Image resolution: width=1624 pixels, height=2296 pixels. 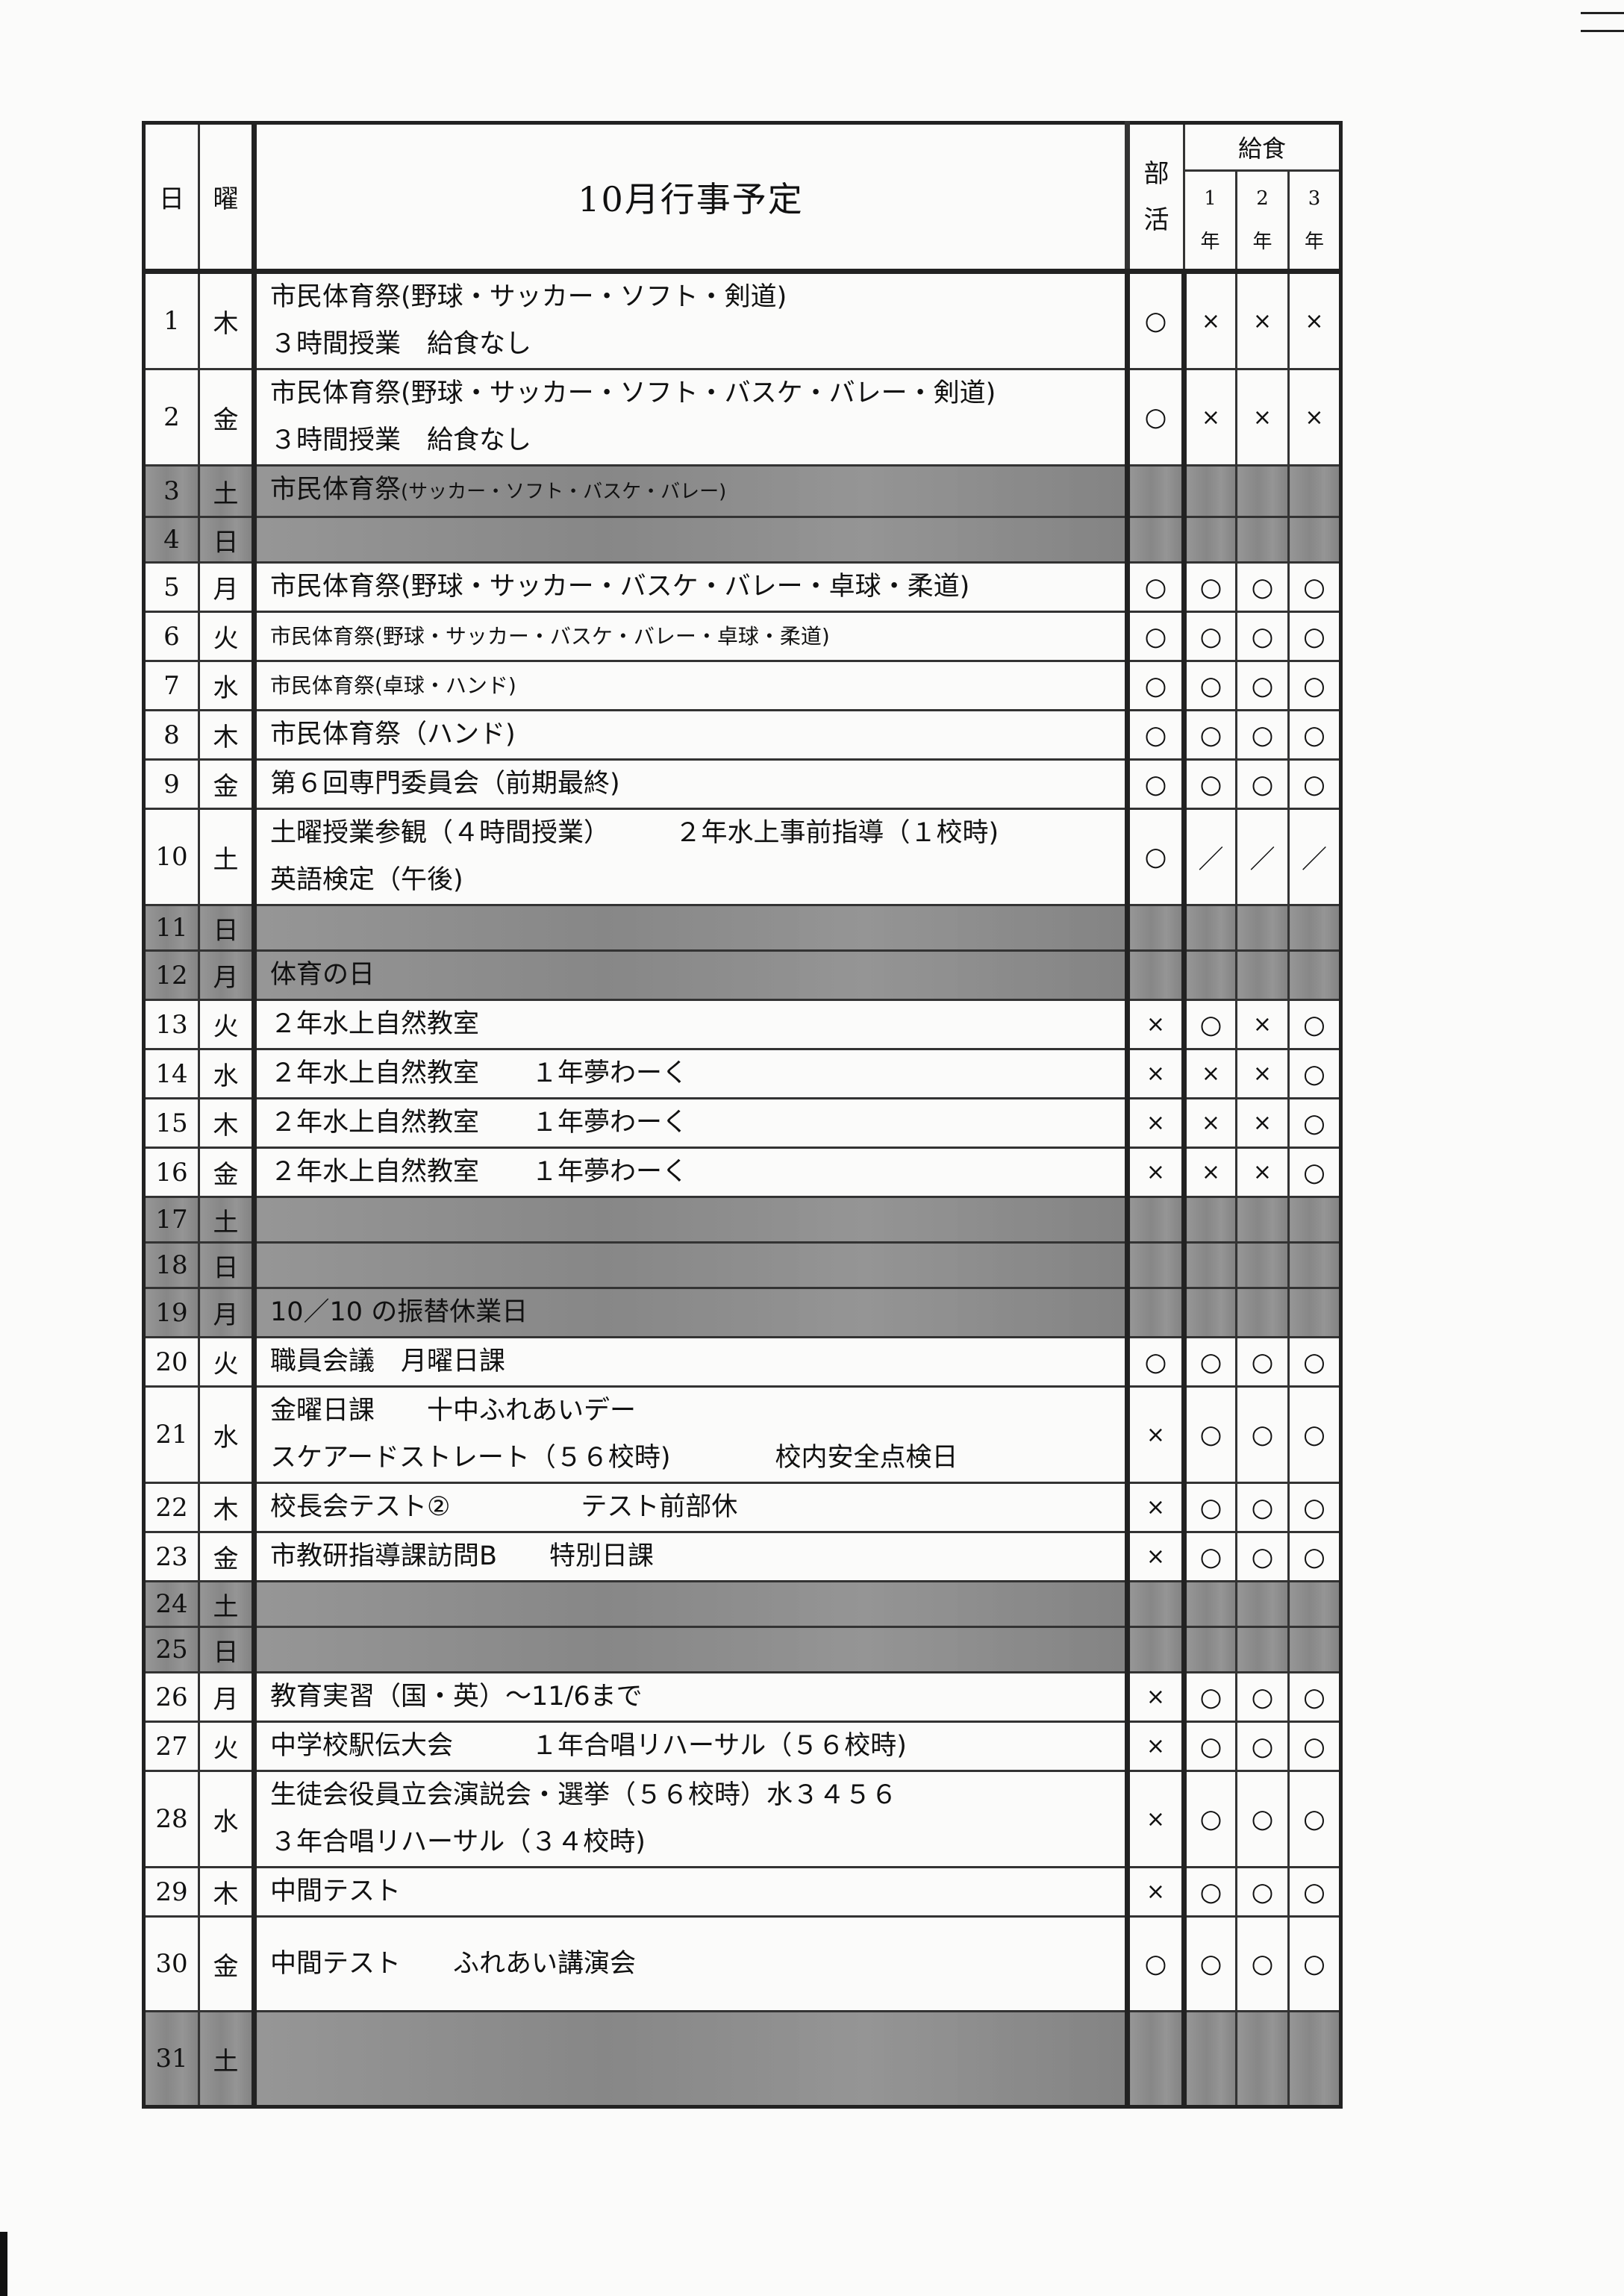 What do you see at coordinates (742, 1604) in the screenshot?
I see `schedule-row: 24 土` at bounding box center [742, 1604].